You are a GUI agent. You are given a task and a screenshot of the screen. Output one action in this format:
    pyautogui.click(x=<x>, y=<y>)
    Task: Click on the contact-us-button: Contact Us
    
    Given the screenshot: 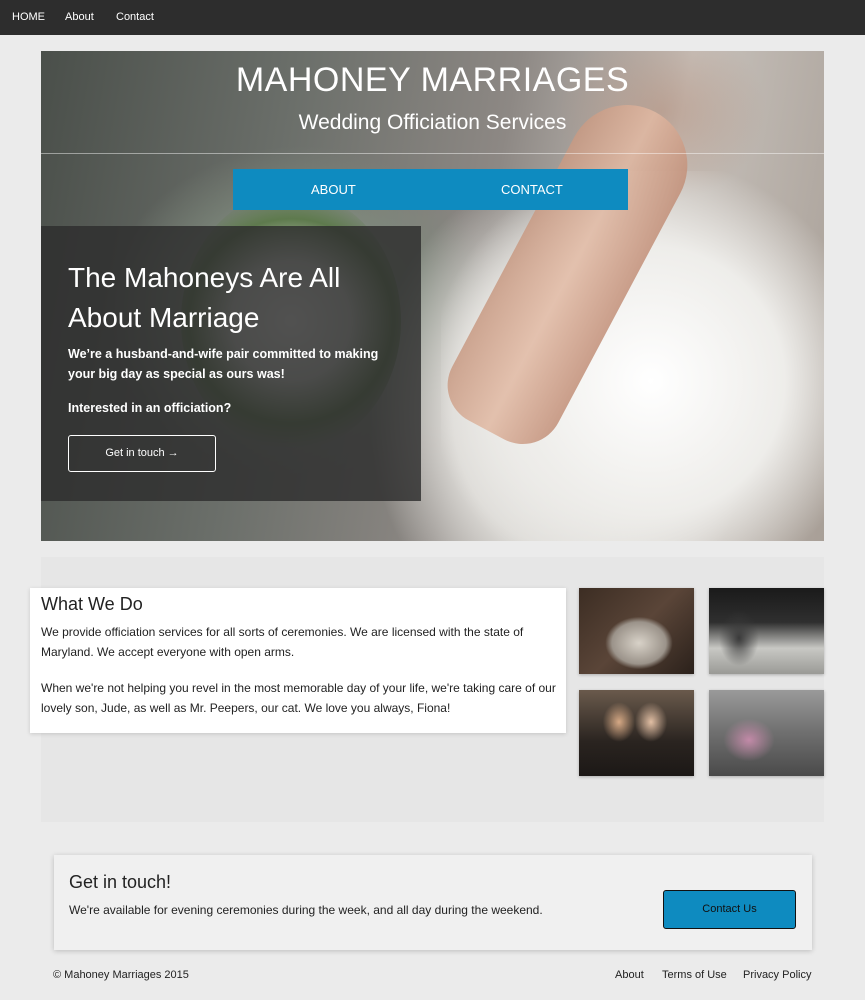 What is the action you would take?
    pyautogui.click(x=729, y=909)
    